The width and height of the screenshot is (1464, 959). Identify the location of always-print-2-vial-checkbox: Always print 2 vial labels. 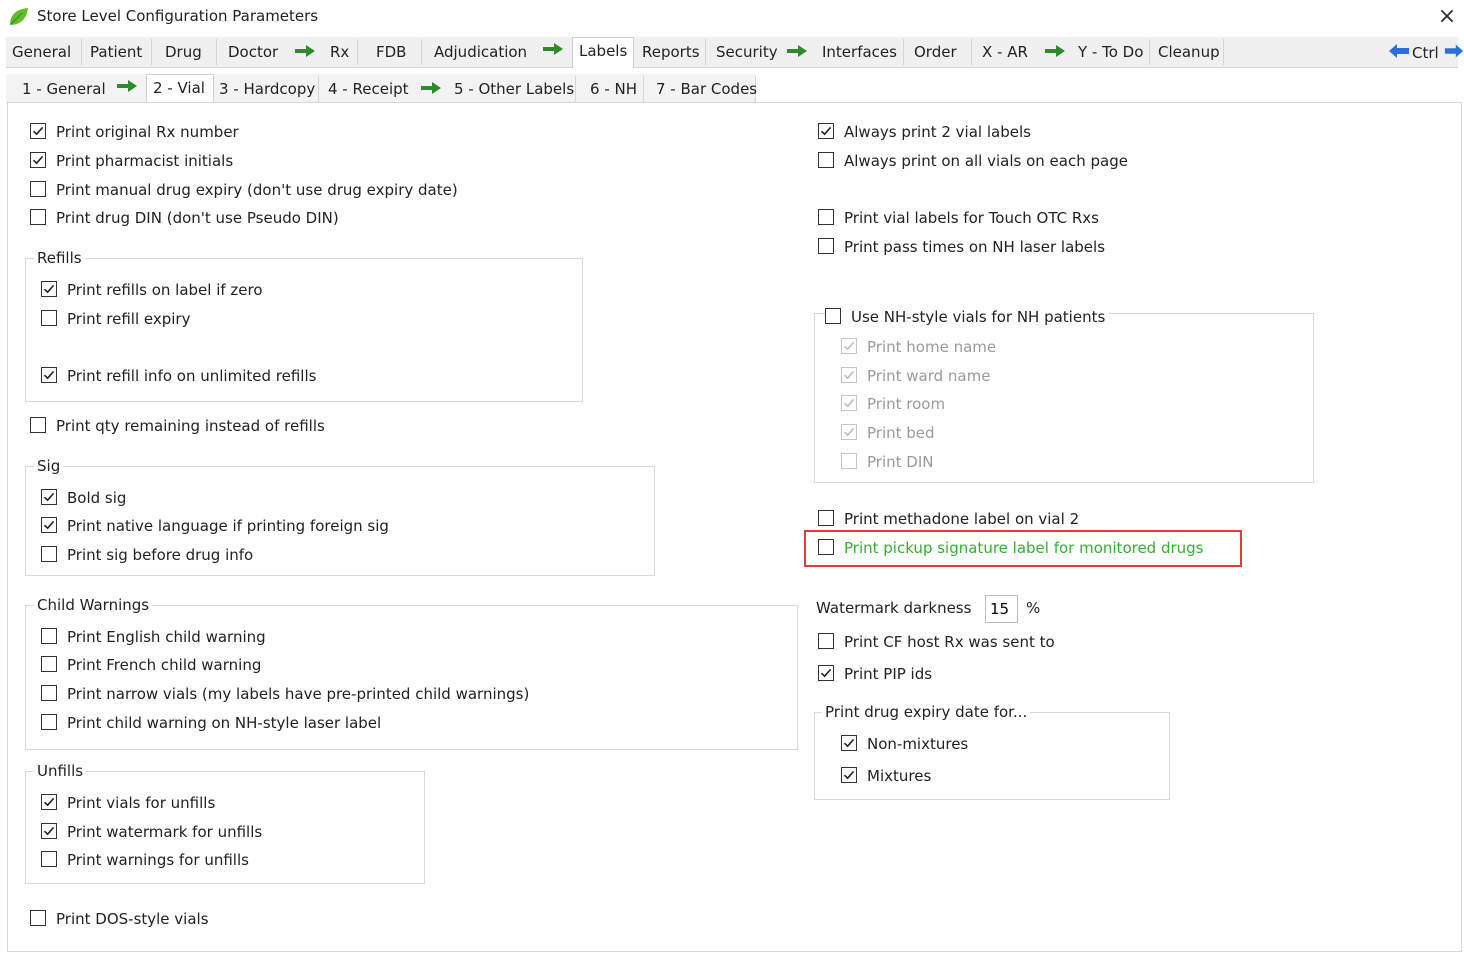
(924, 132).